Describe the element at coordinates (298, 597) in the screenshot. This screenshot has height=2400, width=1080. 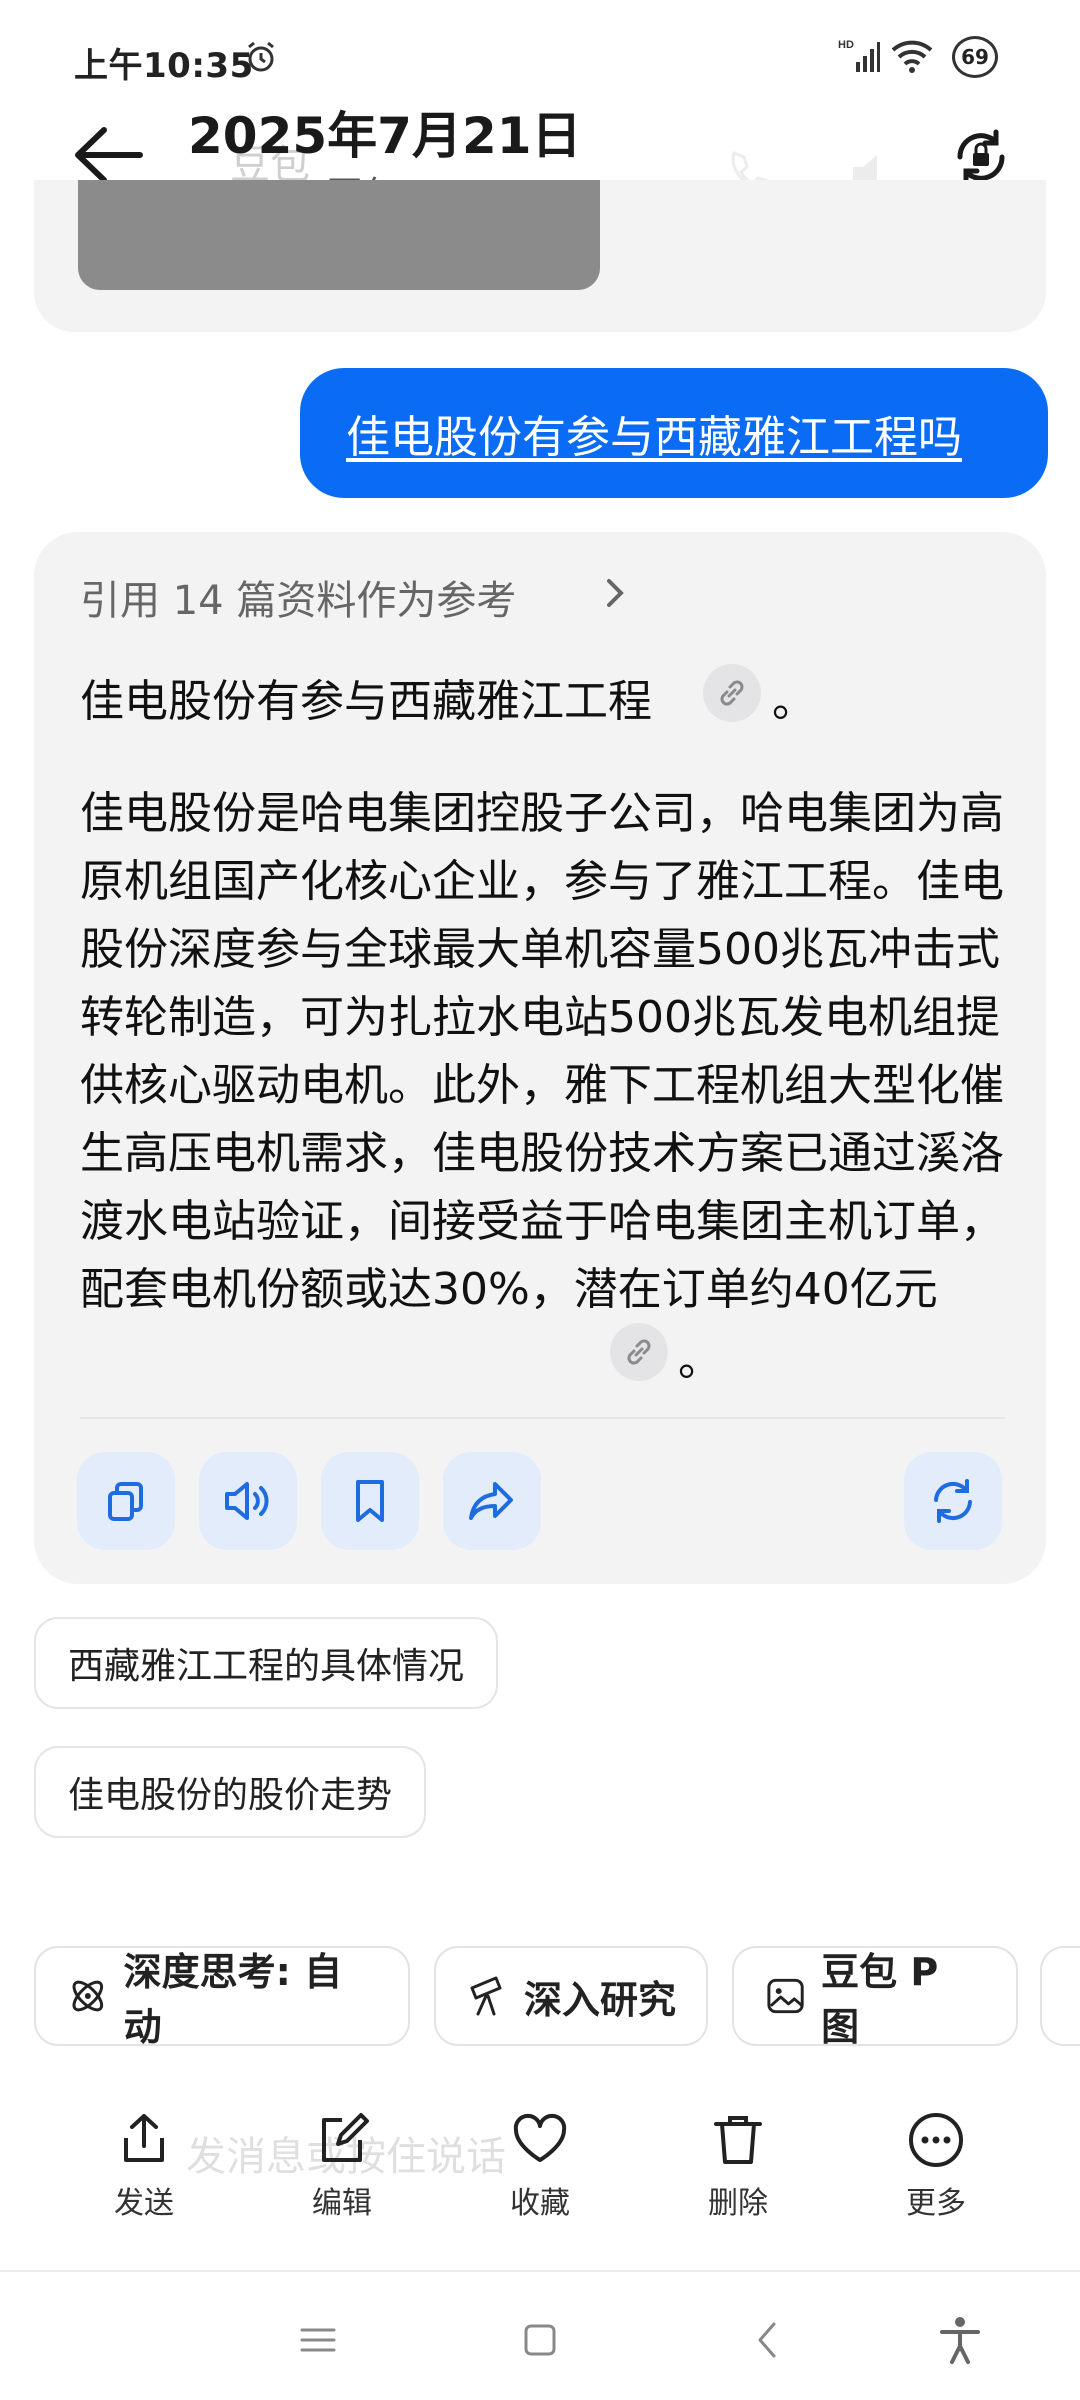
I see `references-link: 引用 14 篇资料作为参考` at that location.